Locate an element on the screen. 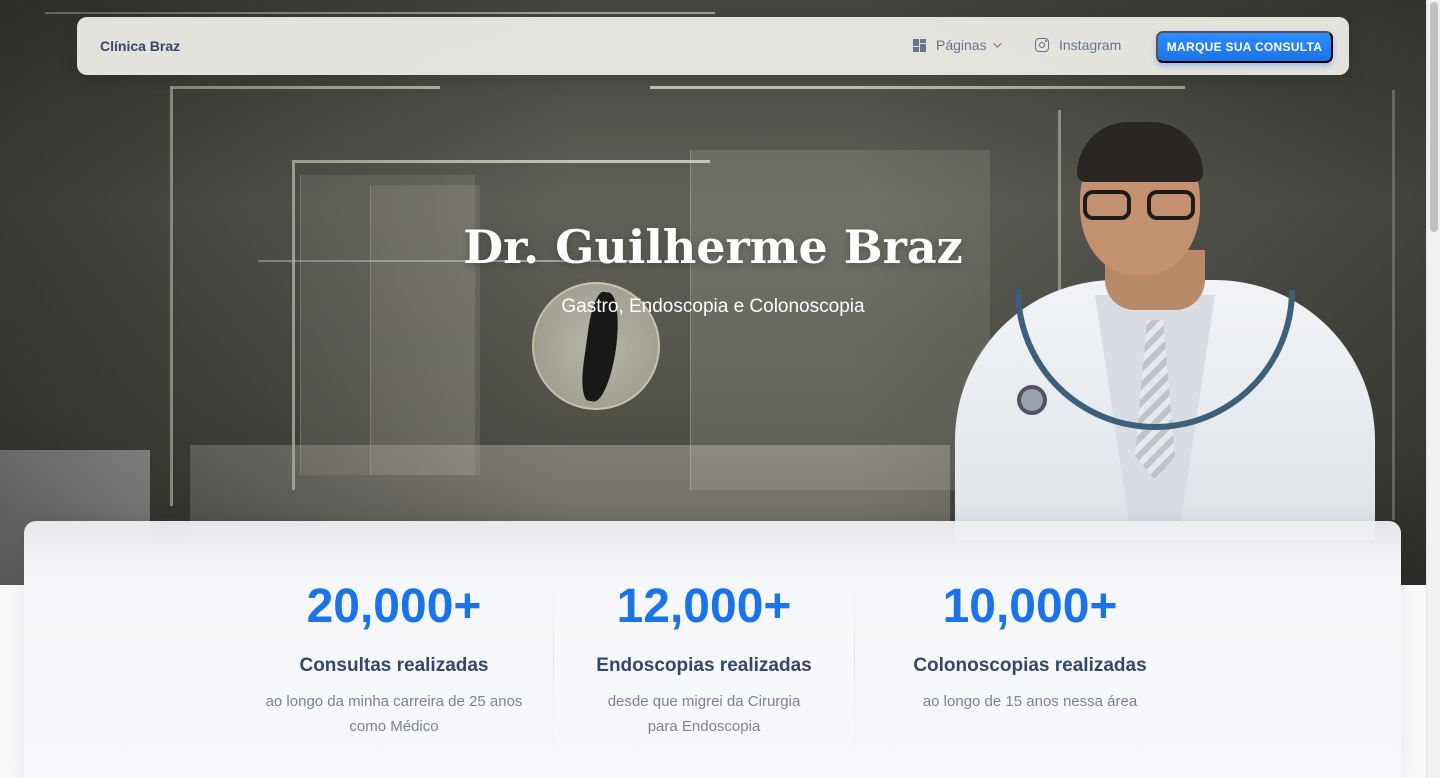 Image resolution: width=1440 pixels, height=778 pixels. stat-label: Consultas realizadas is located at coordinates (394, 665).